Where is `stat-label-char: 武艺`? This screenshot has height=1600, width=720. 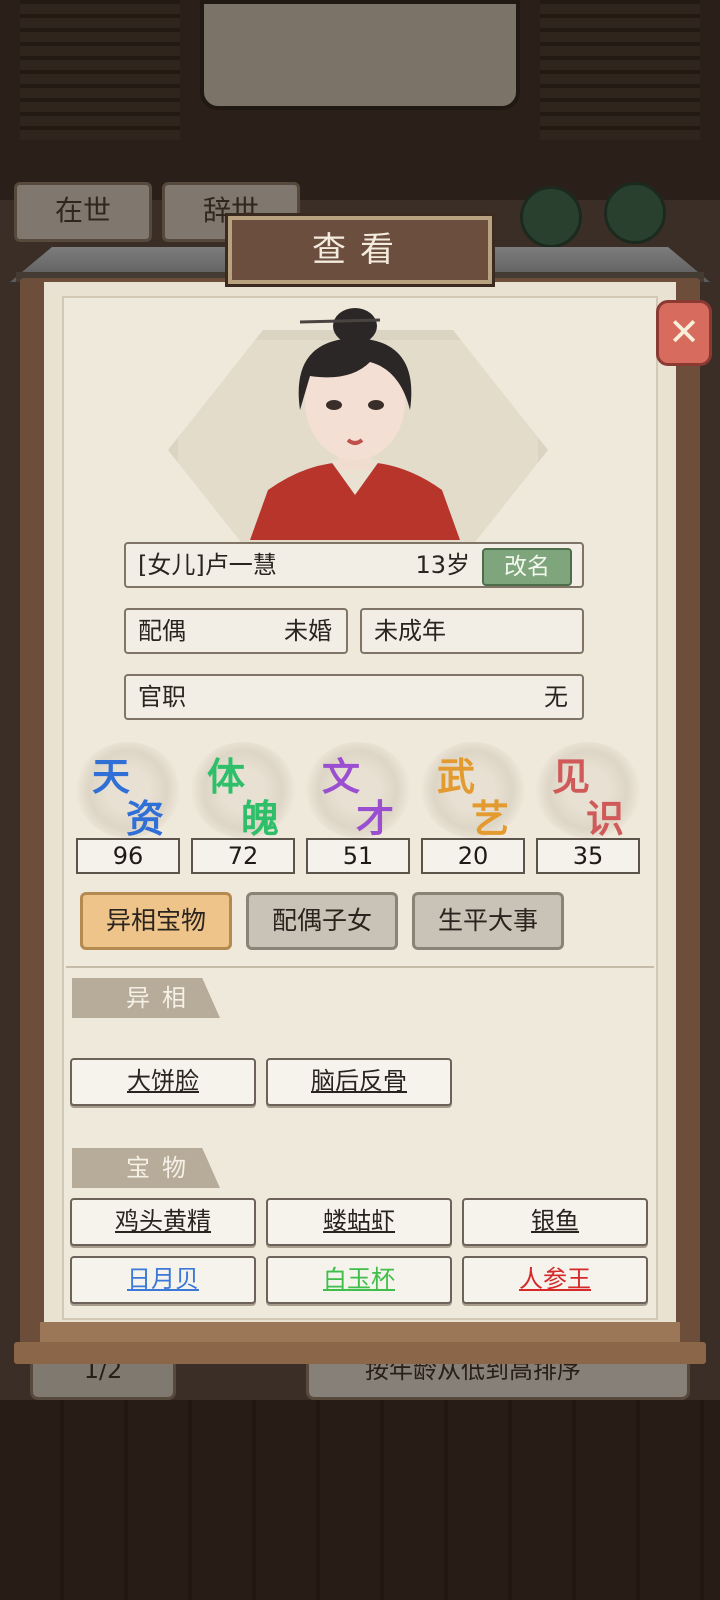
stat-label-char: 武艺 is located at coordinates (473, 797).